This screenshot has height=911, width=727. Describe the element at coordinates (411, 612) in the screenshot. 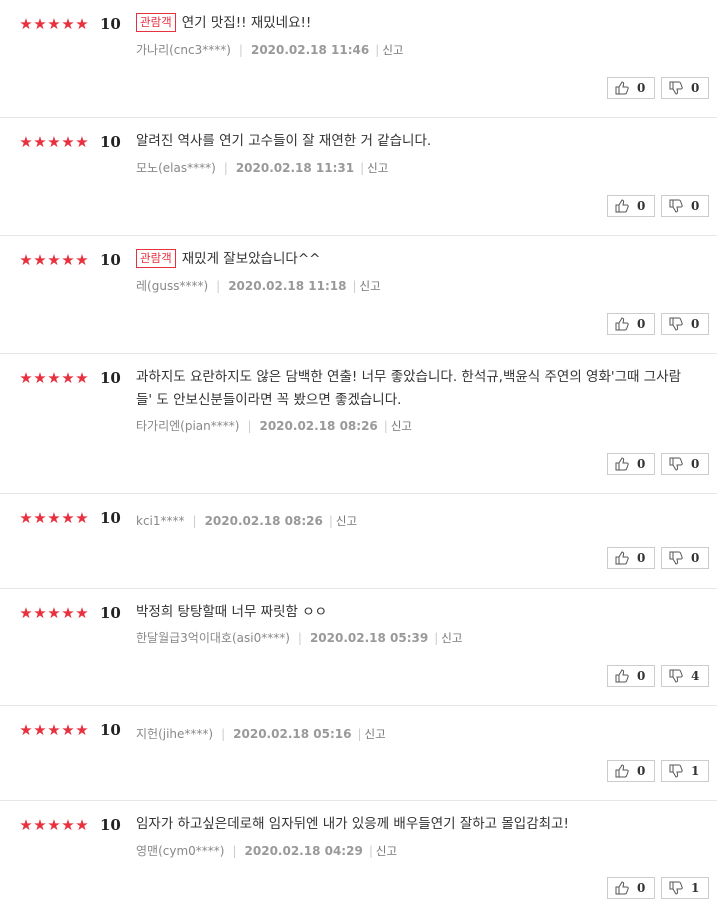

I see `review-text: 박정희 탕탕할때 너무 짜릿함 ㅇㅇ` at that location.